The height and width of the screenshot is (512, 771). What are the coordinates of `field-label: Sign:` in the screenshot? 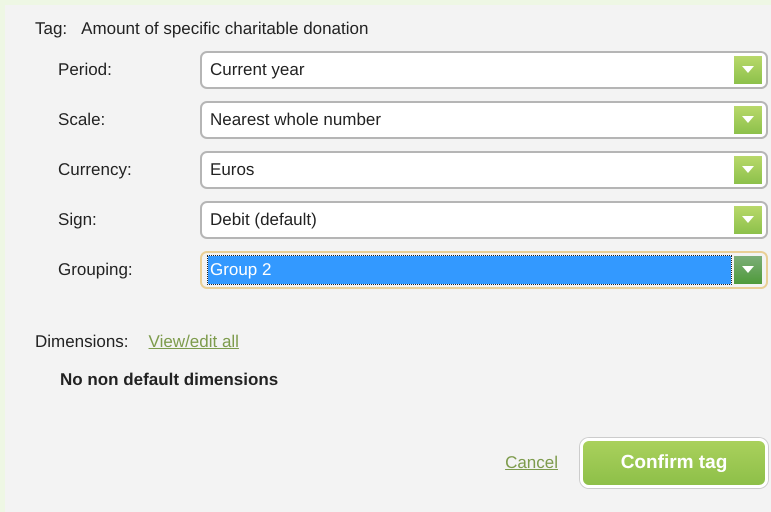 It's located at (78, 220).